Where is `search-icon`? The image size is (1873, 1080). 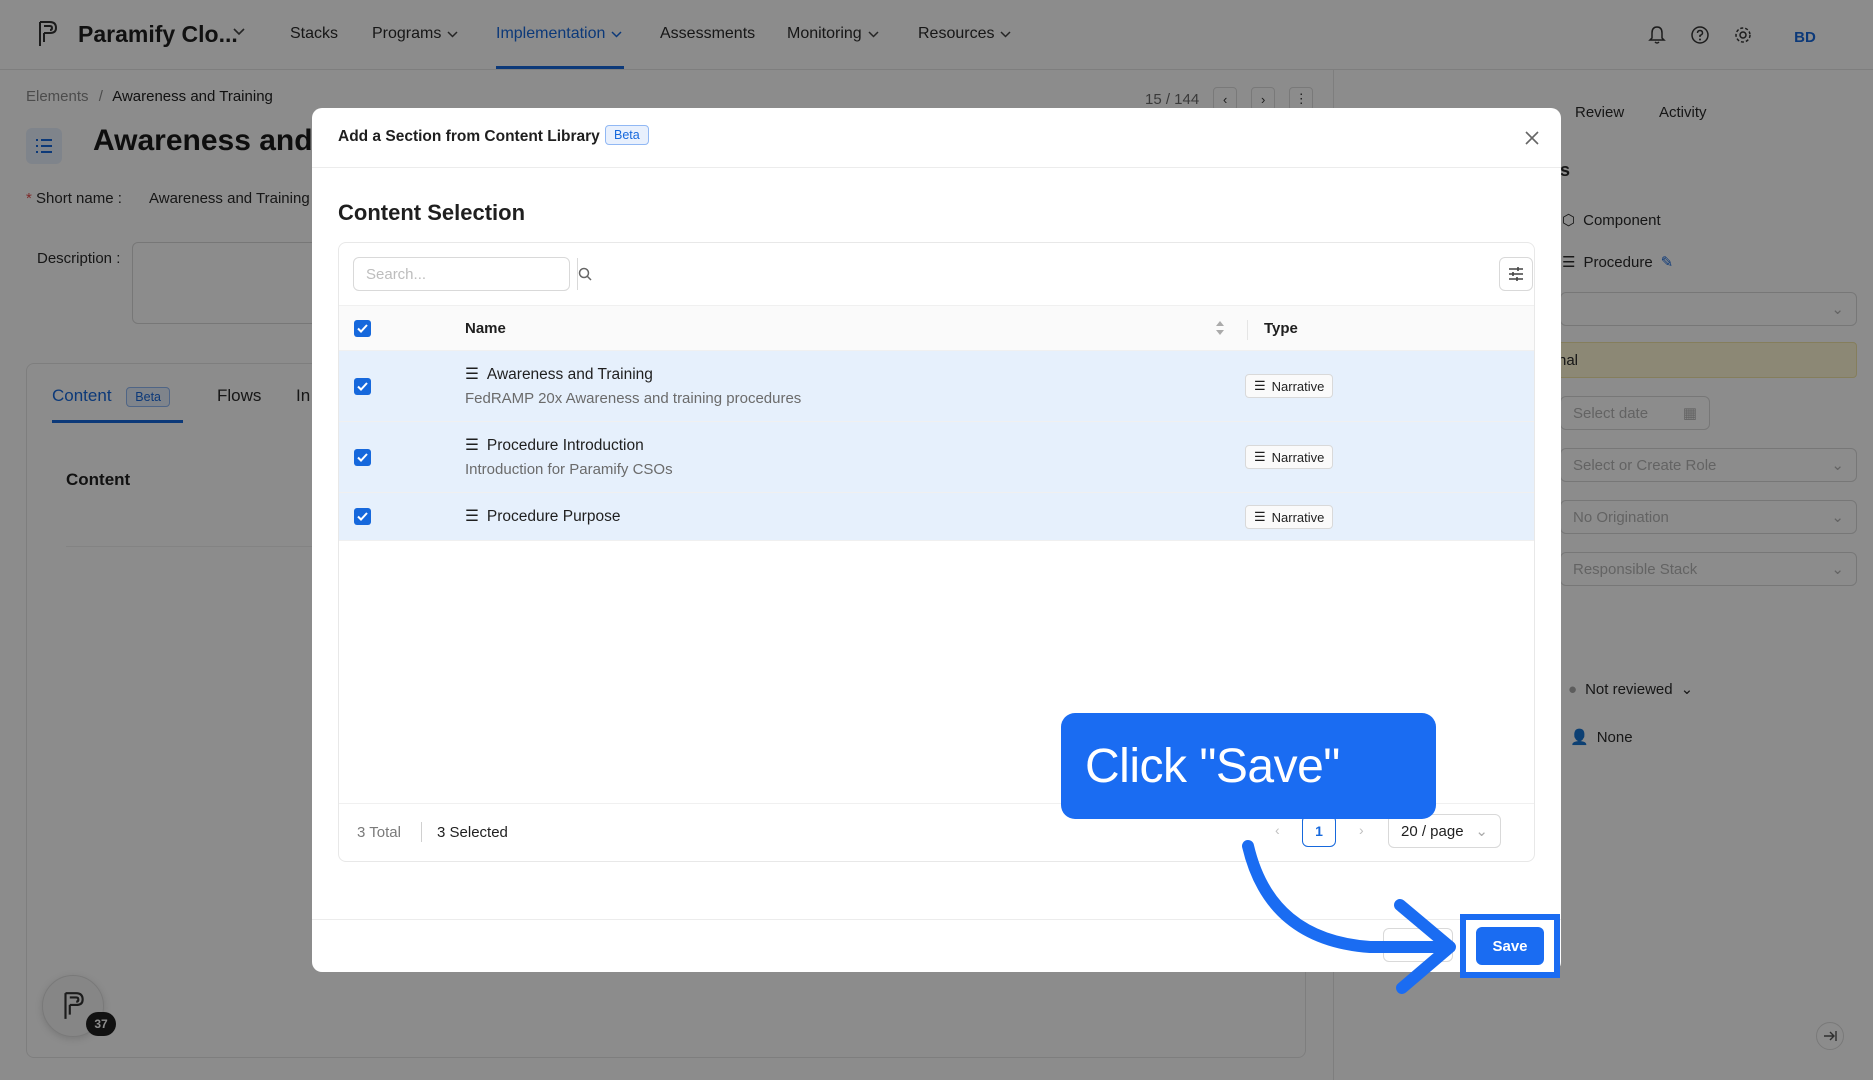 search-icon is located at coordinates (585, 274).